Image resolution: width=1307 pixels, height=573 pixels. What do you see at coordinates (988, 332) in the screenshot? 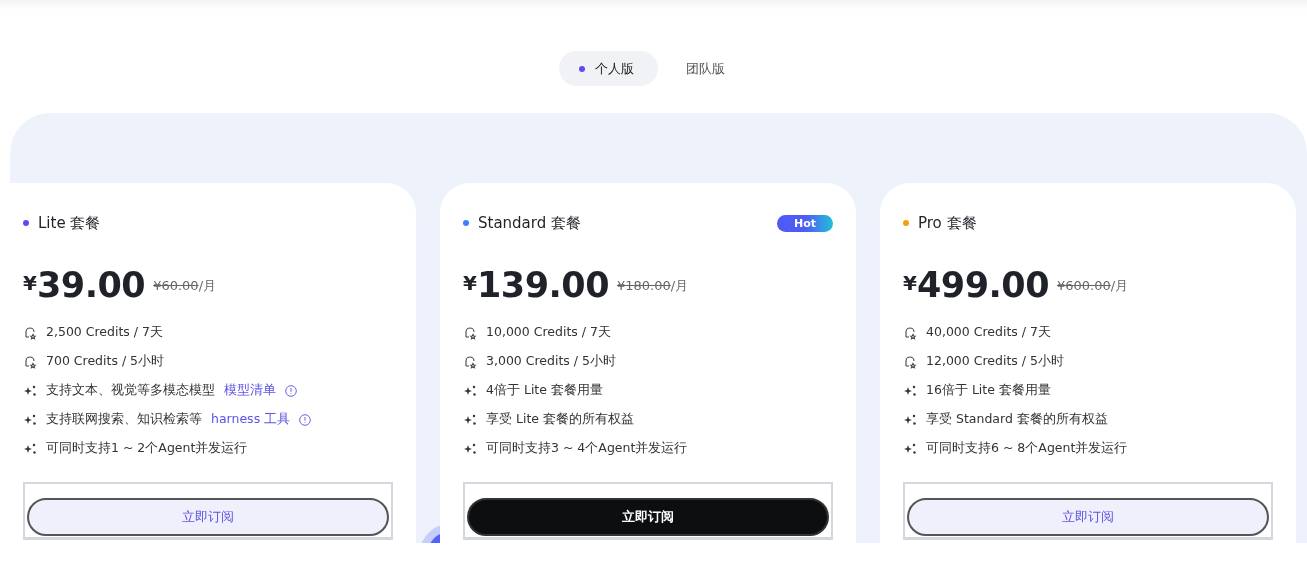
I see `feature-text: 40,000 Credits / 7天` at bounding box center [988, 332].